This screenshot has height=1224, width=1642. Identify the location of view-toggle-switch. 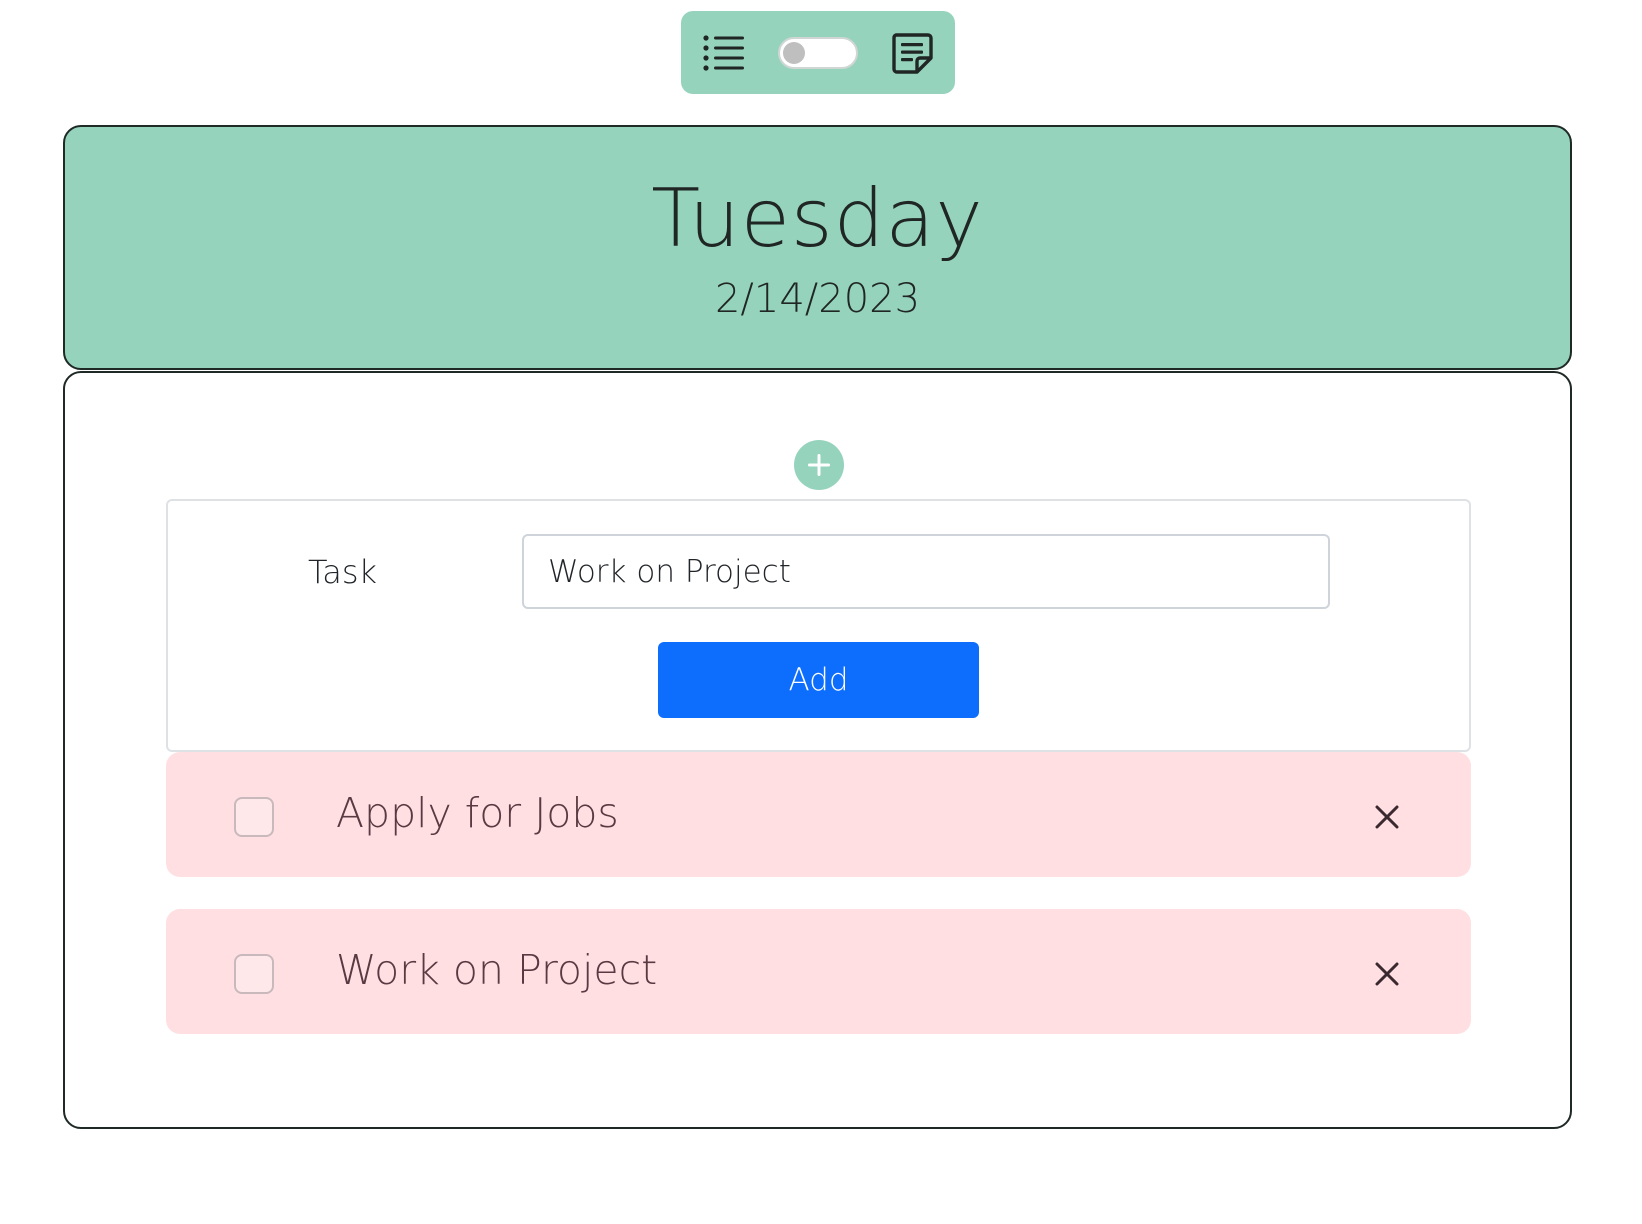
(818, 52).